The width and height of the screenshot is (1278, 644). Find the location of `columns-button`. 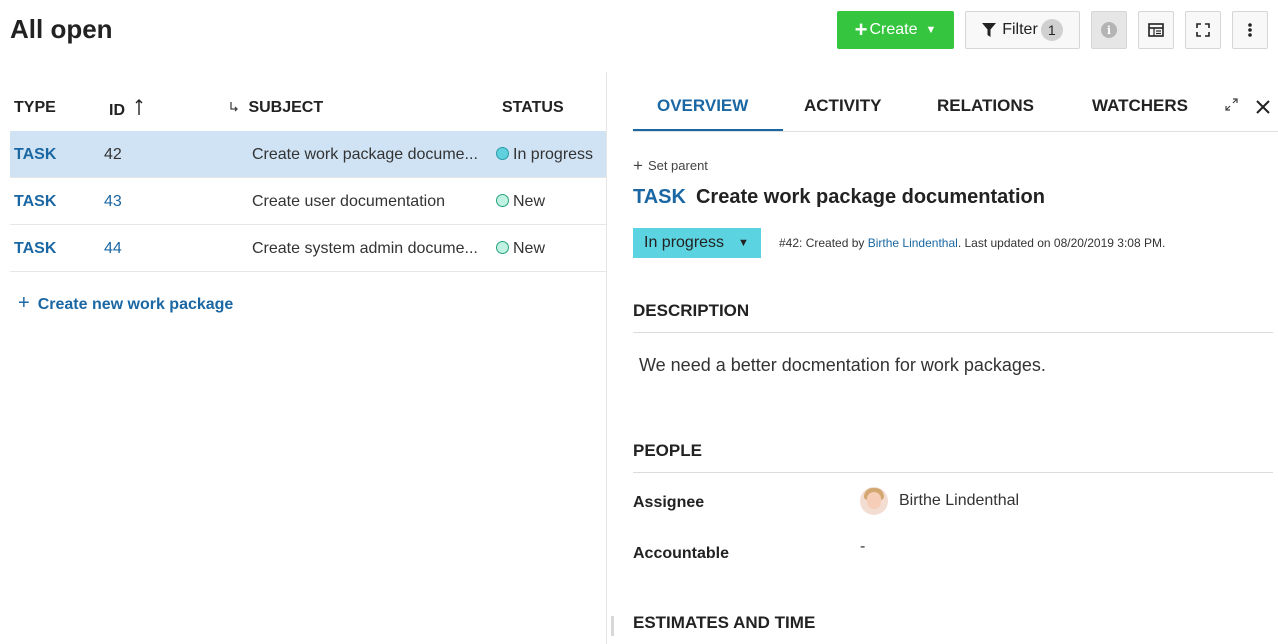

columns-button is located at coordinates (1156, 30).